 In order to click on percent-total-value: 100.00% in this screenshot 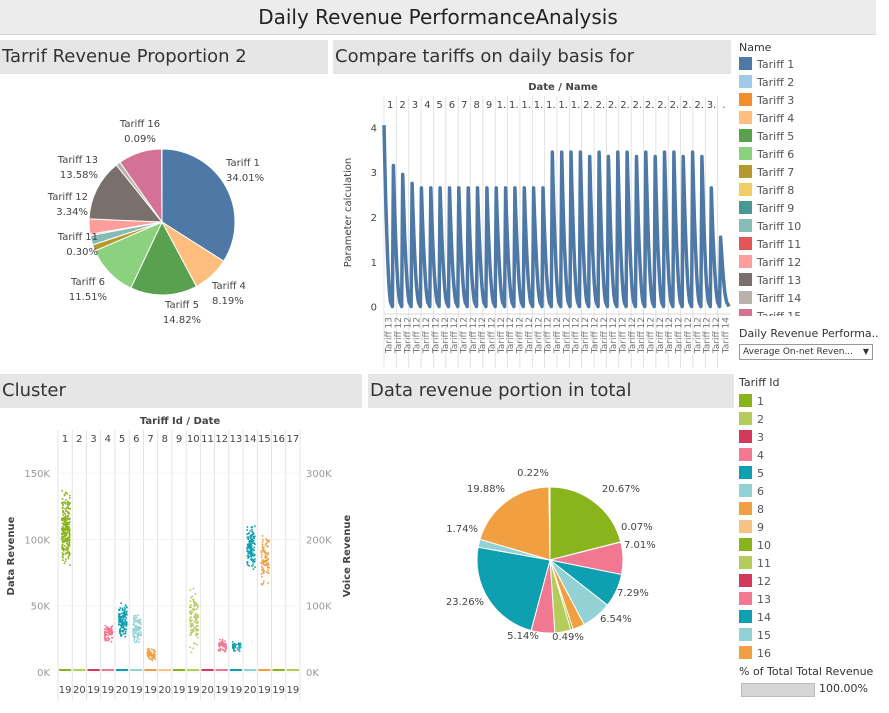, I will do `click(843, 688)`.